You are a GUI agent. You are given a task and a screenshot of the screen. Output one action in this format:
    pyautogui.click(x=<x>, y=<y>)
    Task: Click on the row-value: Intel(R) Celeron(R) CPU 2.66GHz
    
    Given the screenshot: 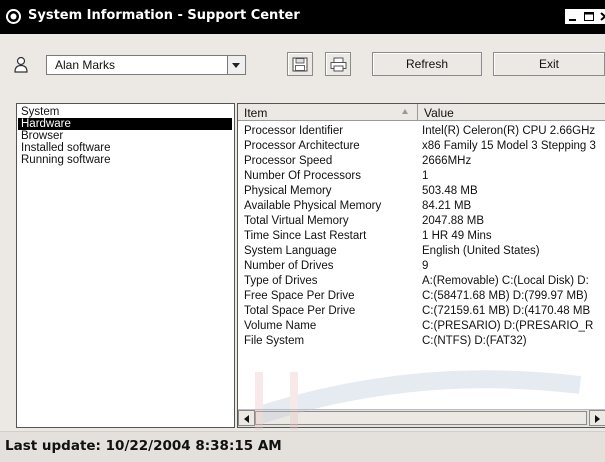 What is the action you would take?
    pyautogui.click(x=509, y=131)
    